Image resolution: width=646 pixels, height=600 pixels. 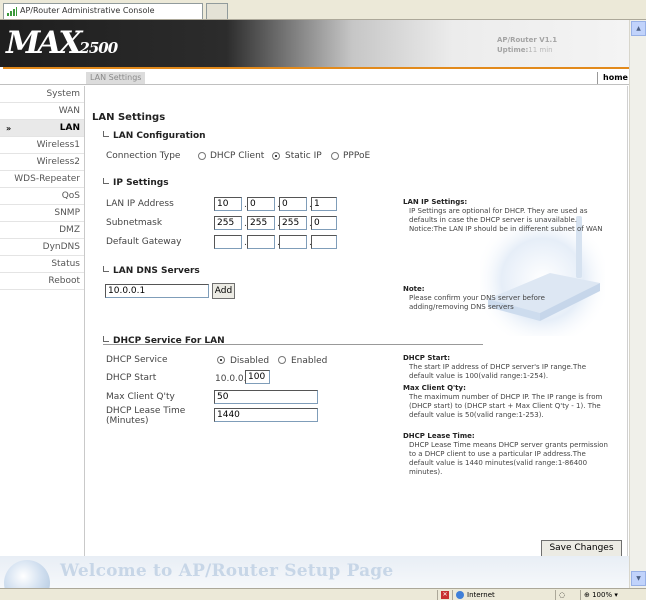 I want to click on right-border, so click(x=627, y=321).